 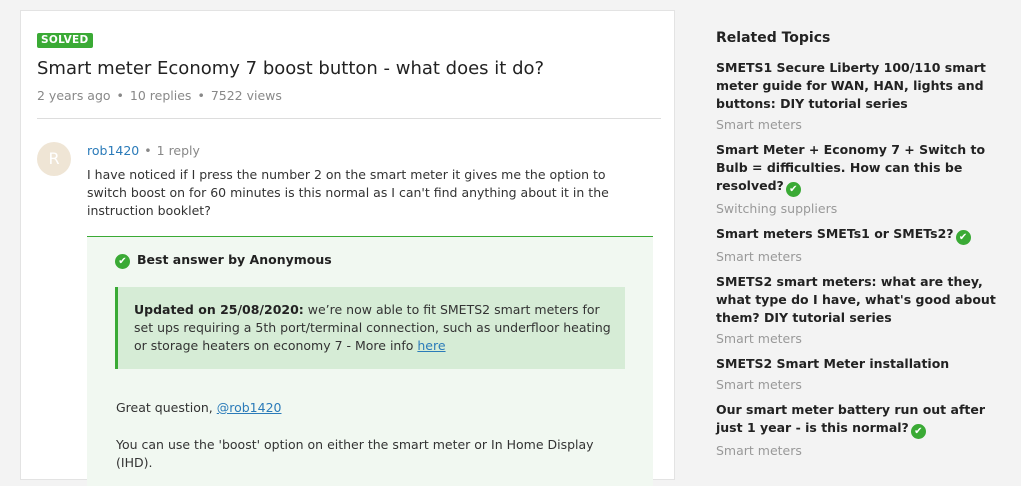 I want to click on avatar: R, so click(x=54, y=159).